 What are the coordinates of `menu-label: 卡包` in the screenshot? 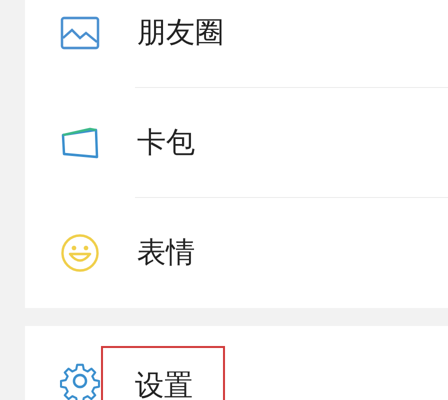 It's located at (166, 142).